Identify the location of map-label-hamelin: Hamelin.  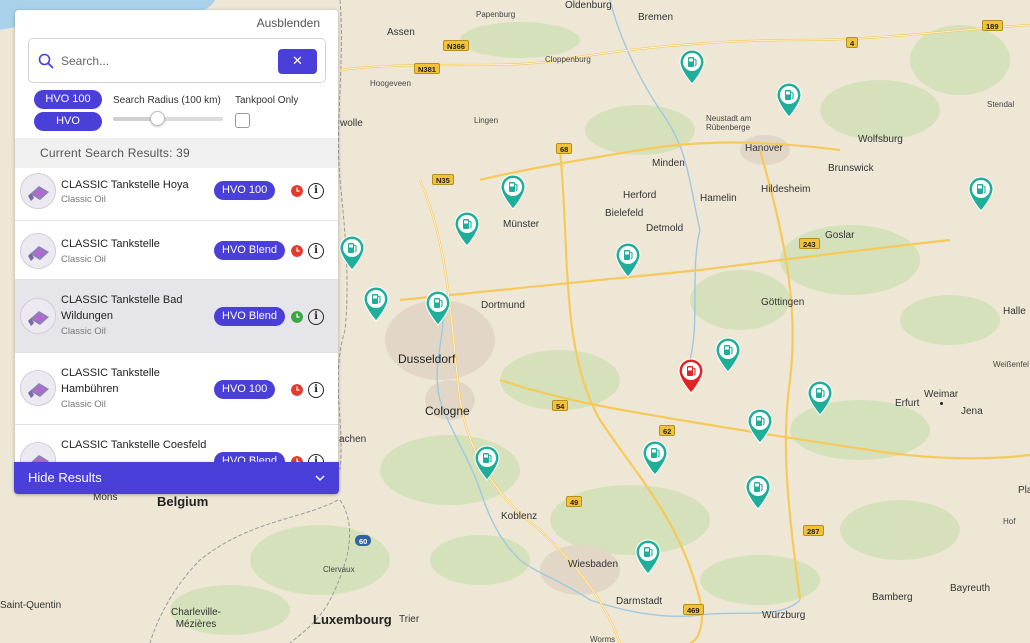
(718, 198).